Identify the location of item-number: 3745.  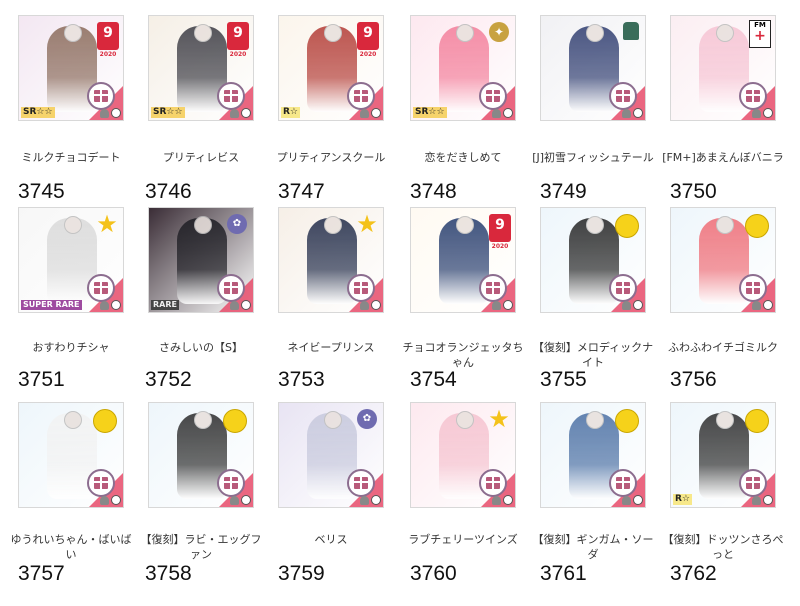
(41, 191).